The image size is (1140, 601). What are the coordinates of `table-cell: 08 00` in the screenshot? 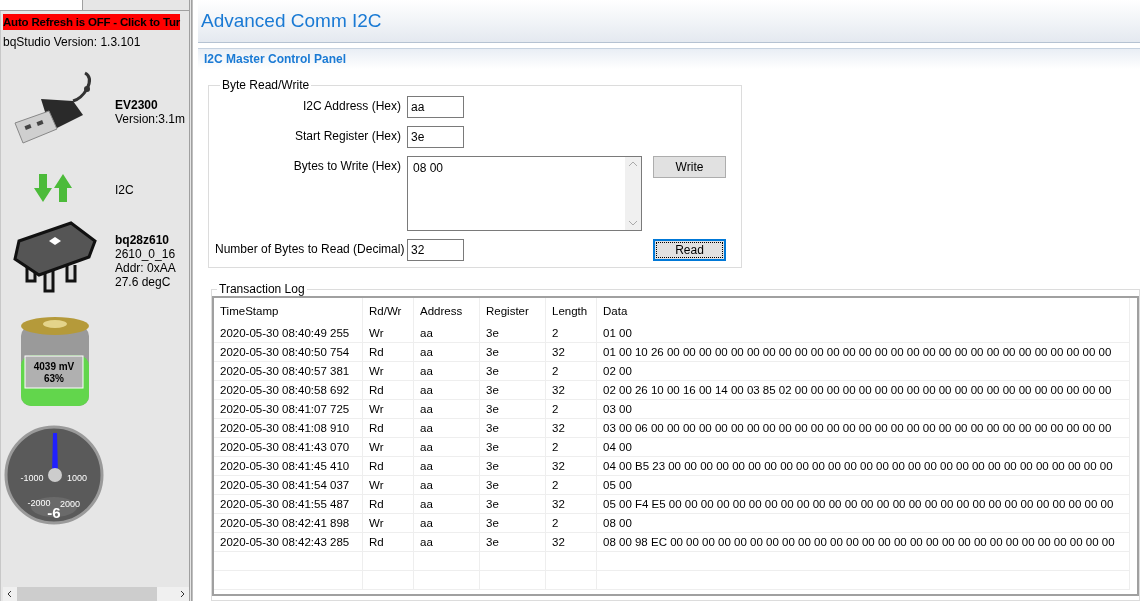 It's located at (863, 523).